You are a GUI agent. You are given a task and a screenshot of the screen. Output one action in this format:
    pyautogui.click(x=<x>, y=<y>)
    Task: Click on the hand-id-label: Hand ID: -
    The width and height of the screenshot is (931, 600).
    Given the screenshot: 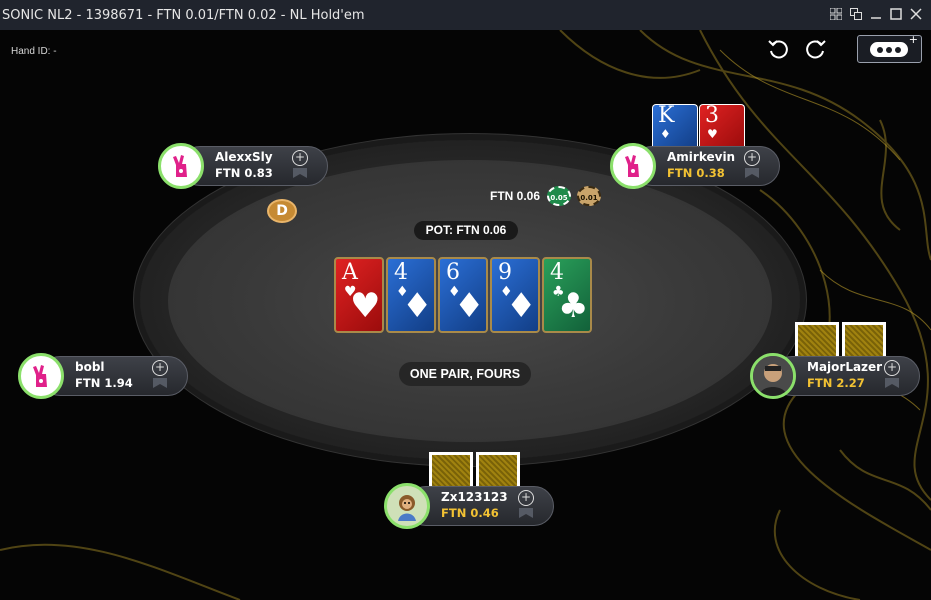 What is the action you would take?
    pyautogui.click(x=34, y=51)
    